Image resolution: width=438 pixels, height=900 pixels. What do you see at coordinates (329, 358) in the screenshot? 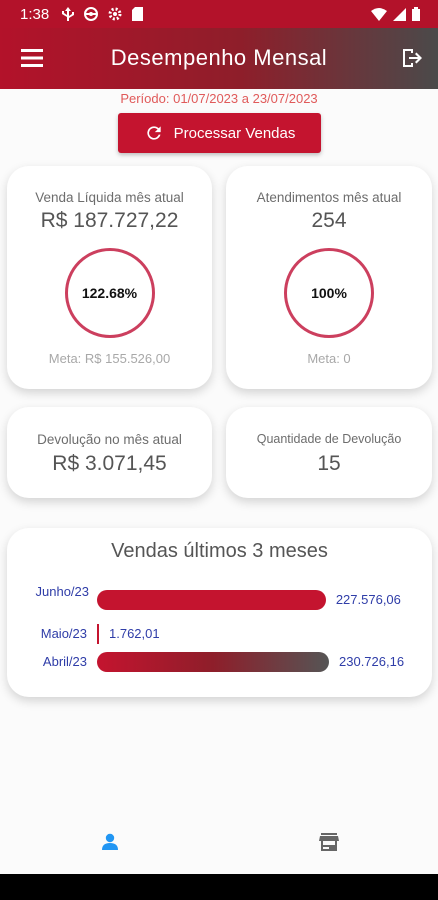
I see `services-meta: Meta: 0` at bounding box center [329, 358].